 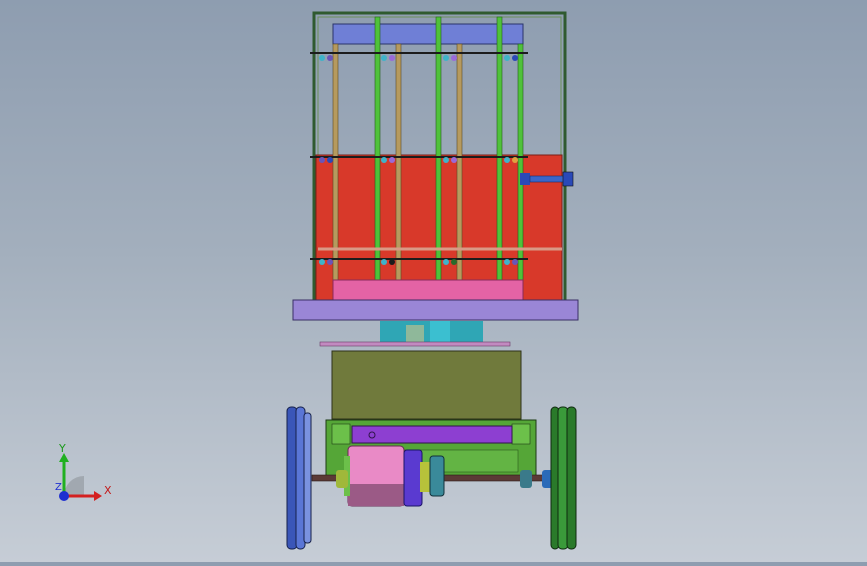 What do you see at coordinates (299, 478) in the screenshot?
I see `left-wheel` at bounding box center [299, 478].